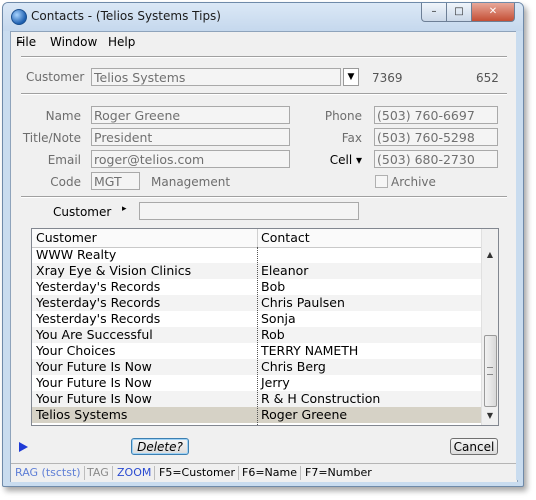  I want to click on close-icon: ✕, so click(493, 12).